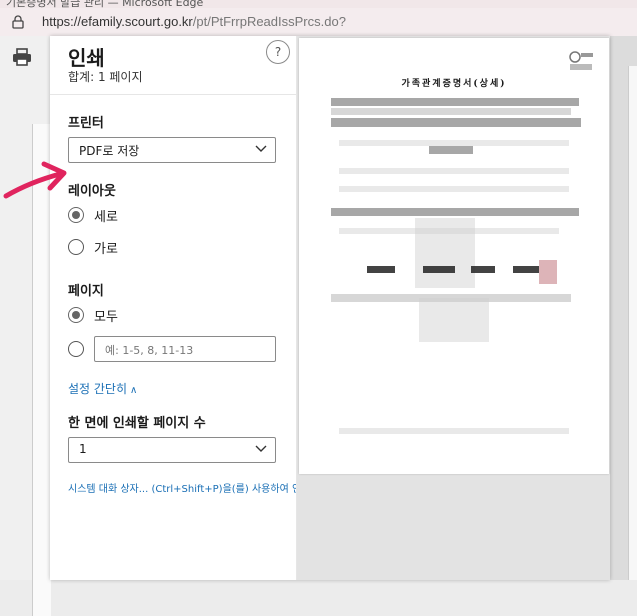  I want to click on caret-up-icon: ∧, so click(134, 390).